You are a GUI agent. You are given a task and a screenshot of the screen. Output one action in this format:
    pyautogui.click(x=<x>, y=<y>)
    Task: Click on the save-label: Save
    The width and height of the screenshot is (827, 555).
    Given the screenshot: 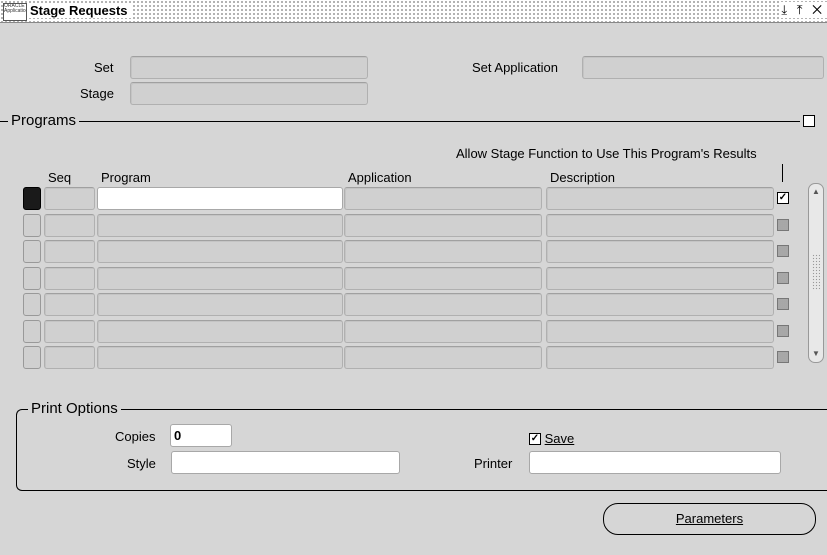 What is the action you would take?
    pyautogui.click(x=559, y=439)
    